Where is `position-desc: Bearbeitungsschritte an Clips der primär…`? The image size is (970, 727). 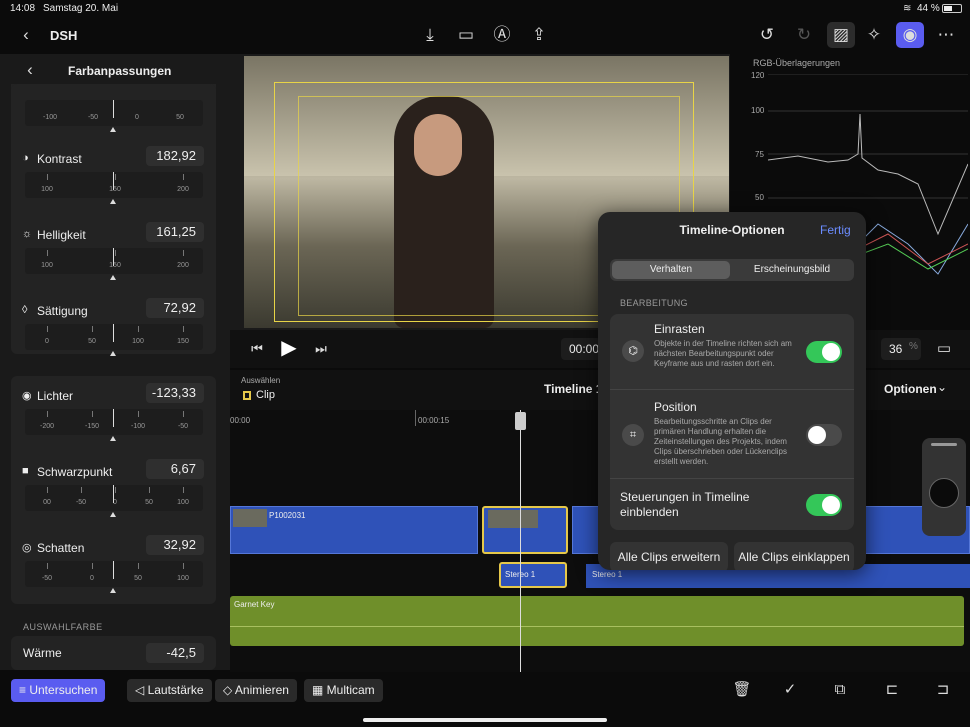 position-desc: Bearbeitungsschritte an Clips der primär… is located at coordinates (720, 441).